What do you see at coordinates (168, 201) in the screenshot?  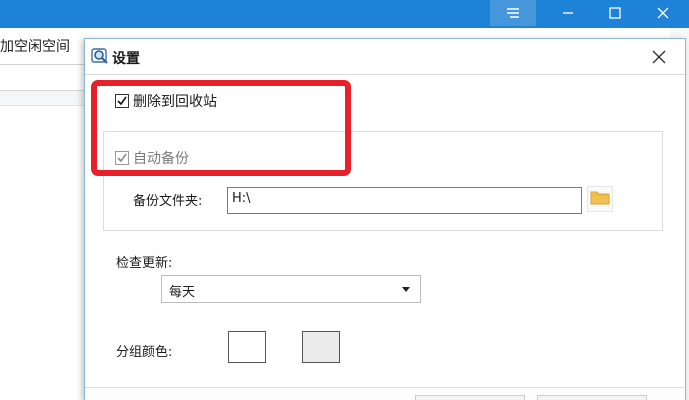 I see `backup-folder-label: 备份文件夹:` at bounding box center [168, 201].